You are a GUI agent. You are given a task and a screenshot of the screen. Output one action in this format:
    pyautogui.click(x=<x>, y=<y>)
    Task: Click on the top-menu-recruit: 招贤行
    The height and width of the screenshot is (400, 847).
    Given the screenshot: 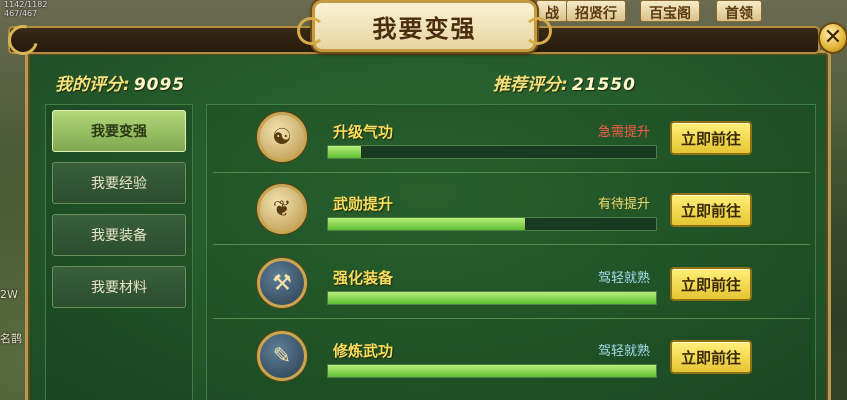 What is the action you would take?
    pyautogui.click(x=596, y=11)
    